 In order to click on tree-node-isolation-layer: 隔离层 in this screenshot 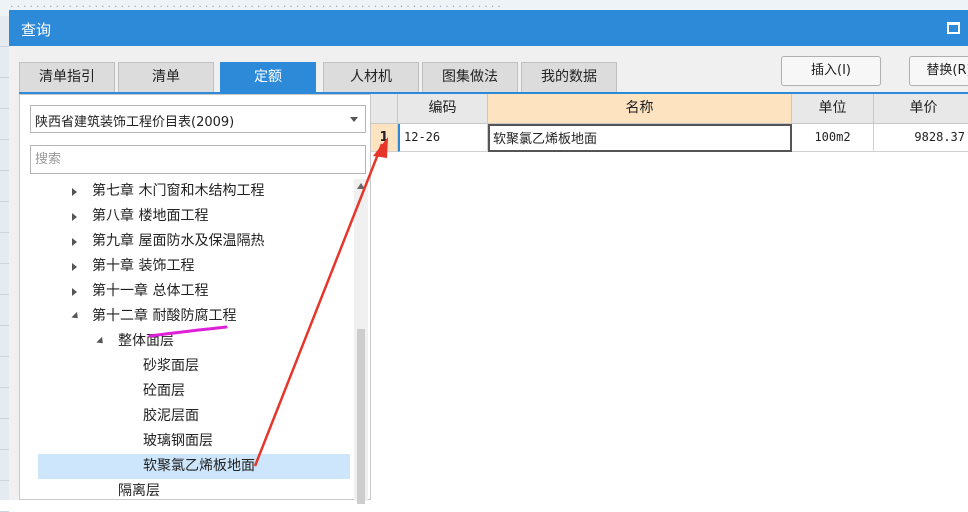, I will do `click(185, 489)`.